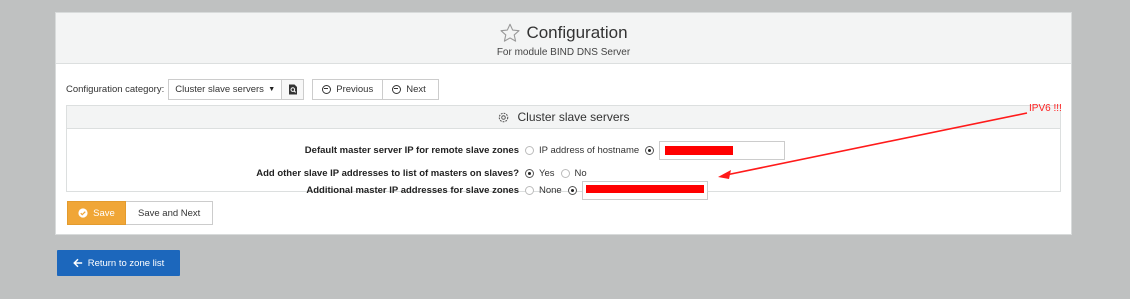  Describe the element at coordinates (873, 145) in the screenshot. I see `annotation-arrow` at that location.